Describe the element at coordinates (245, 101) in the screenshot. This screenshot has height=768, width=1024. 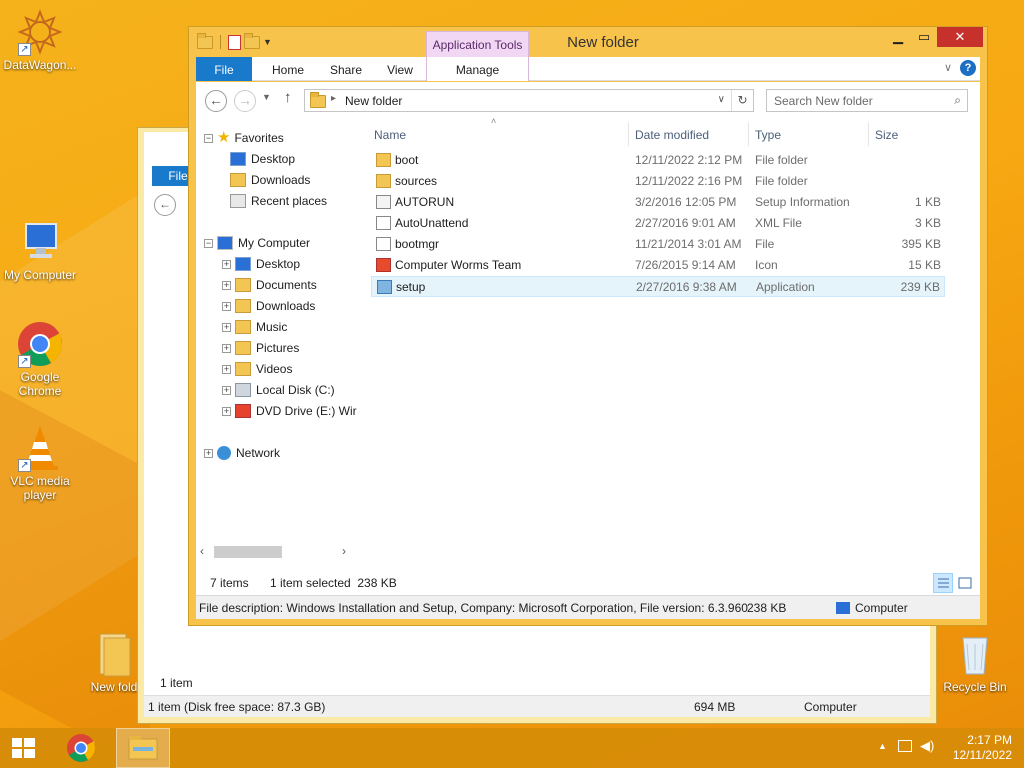
I see `forward-arrow-icon: →` at that location.